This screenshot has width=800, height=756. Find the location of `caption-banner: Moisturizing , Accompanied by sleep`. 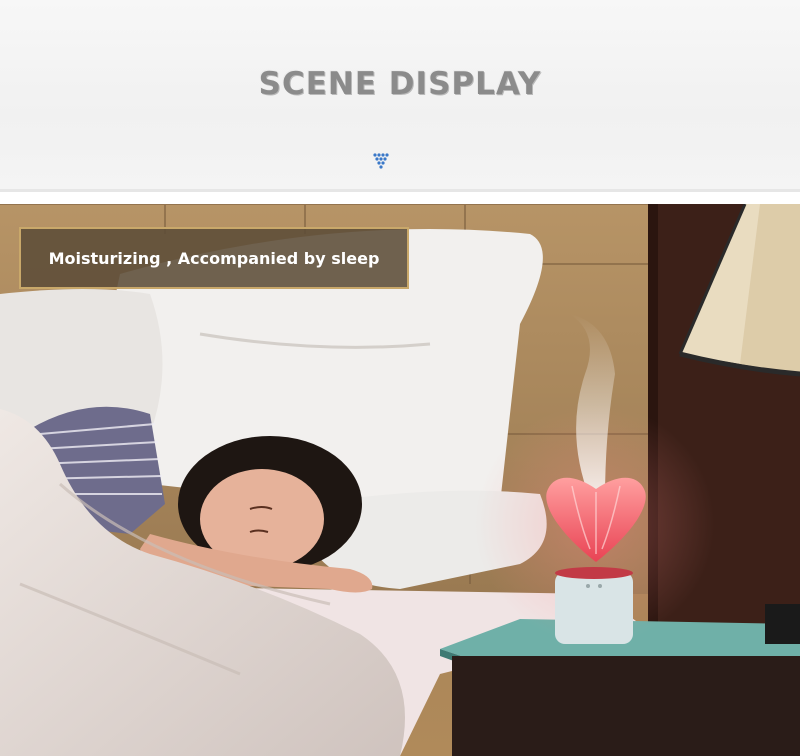

caption-banner: Moisturizing , Accompanied by sleep is located at coordinates (214, 258).